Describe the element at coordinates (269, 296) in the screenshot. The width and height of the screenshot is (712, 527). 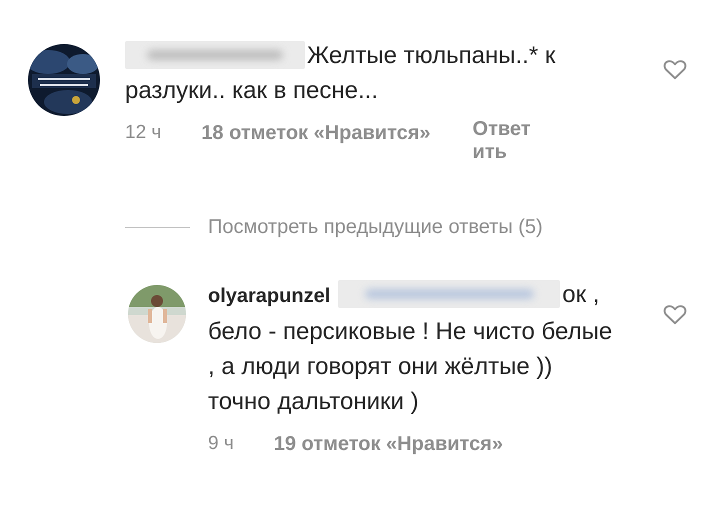
I see `username-link: olyarapunzel` at that location.